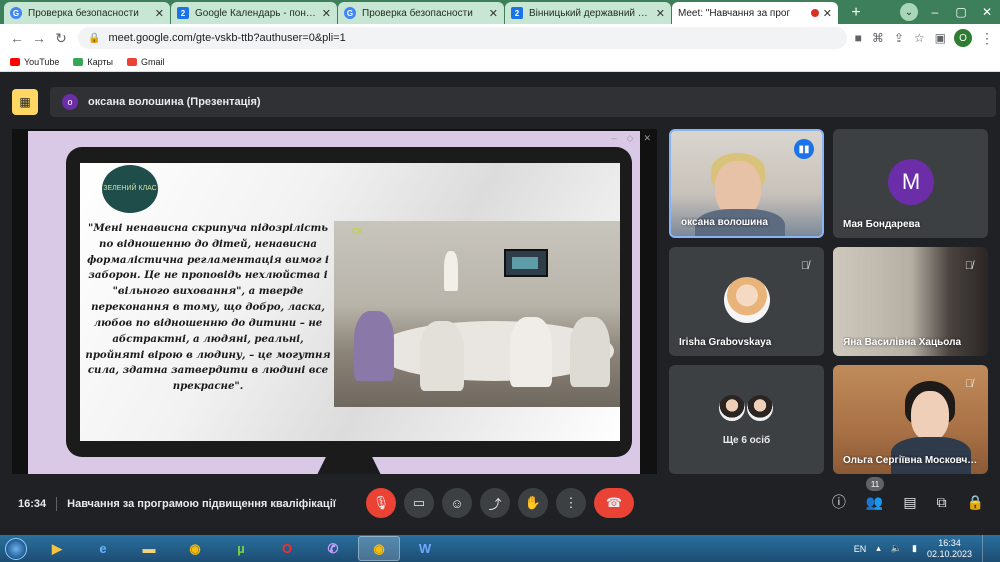  Describe the element at coordinates (746, 301) in the screenshot. I see `participant-tile: 🎙̸ Irisha Grabovskaya` at that location.